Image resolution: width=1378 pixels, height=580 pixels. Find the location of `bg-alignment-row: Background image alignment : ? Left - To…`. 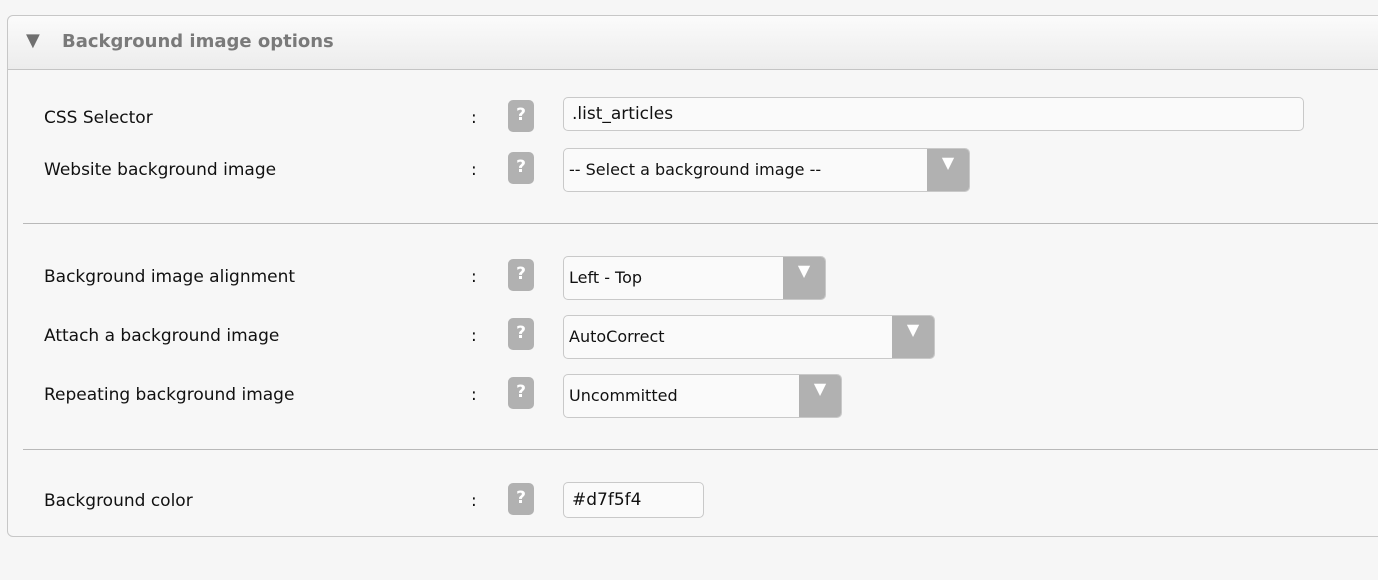

bg-alignment-row: Background image alignment : ? Left - To… is located at coordinates (693, 278).